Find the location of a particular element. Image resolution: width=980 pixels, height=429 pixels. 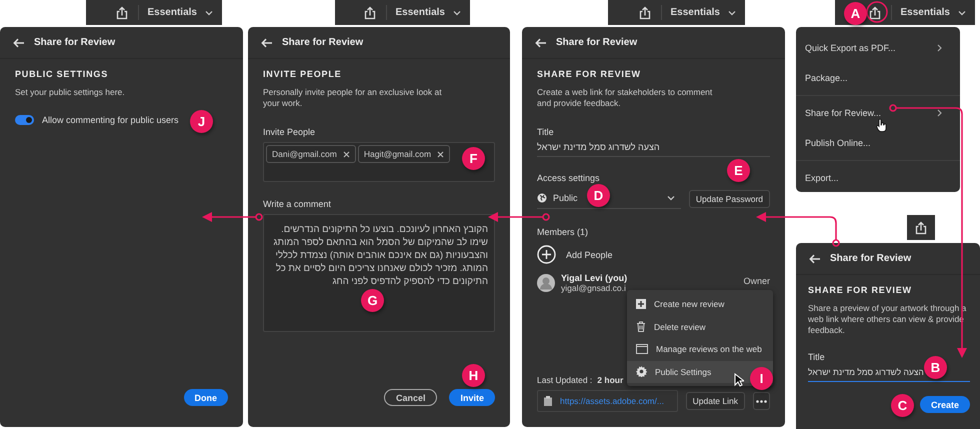

members-label: Members (1) is located at coordinates (563, 232).